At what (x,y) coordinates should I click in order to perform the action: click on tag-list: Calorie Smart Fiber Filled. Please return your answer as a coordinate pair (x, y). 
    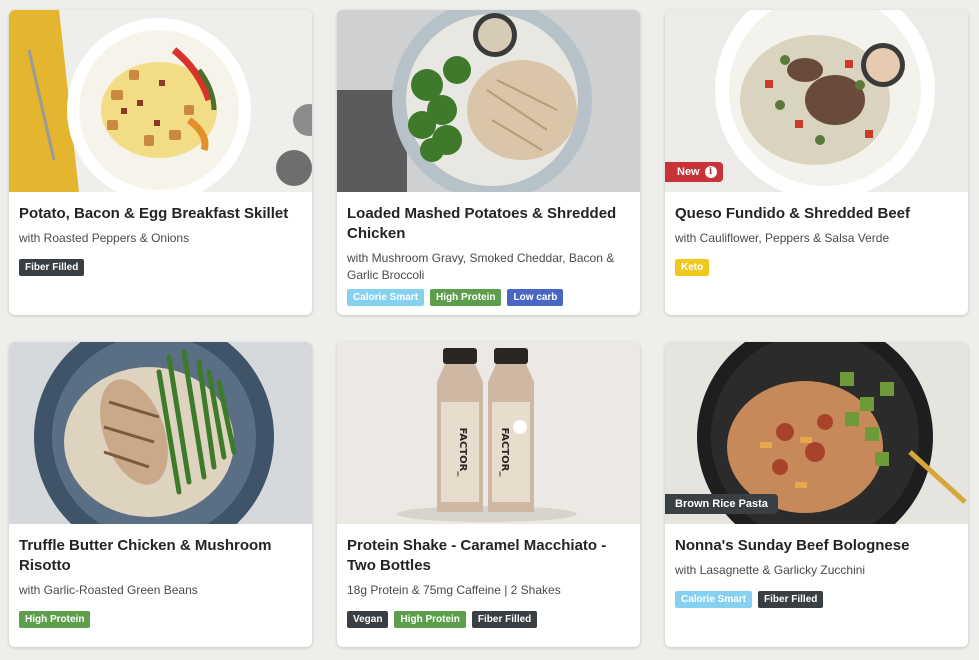
    Looking at the image, I should click on (816, 599).